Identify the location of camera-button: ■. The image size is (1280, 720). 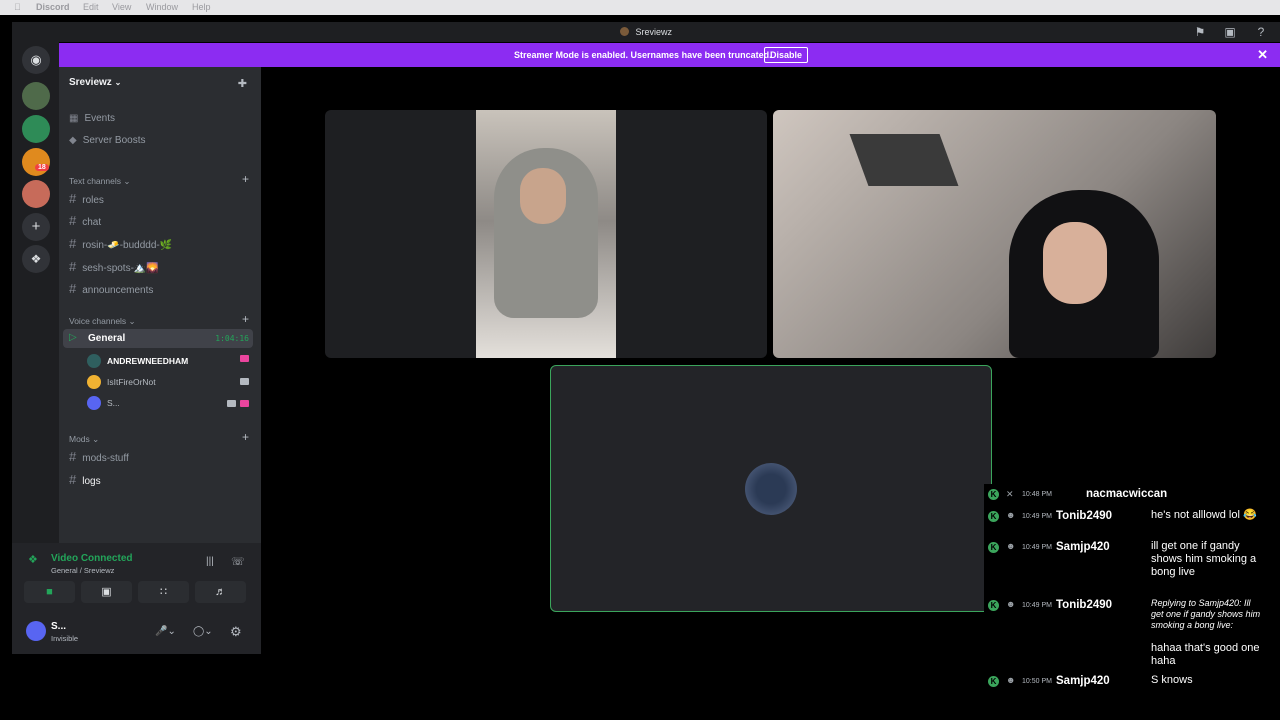
(49, 592).